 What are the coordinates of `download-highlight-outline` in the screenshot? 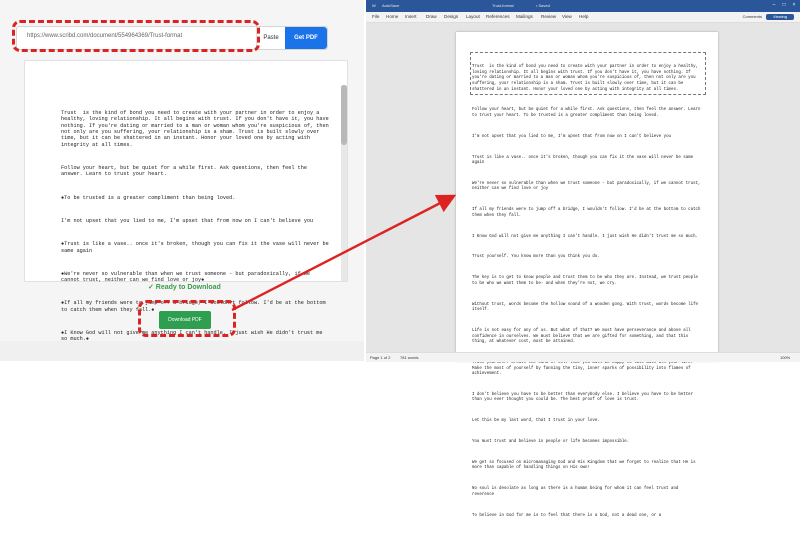 It's located at (187, 318).